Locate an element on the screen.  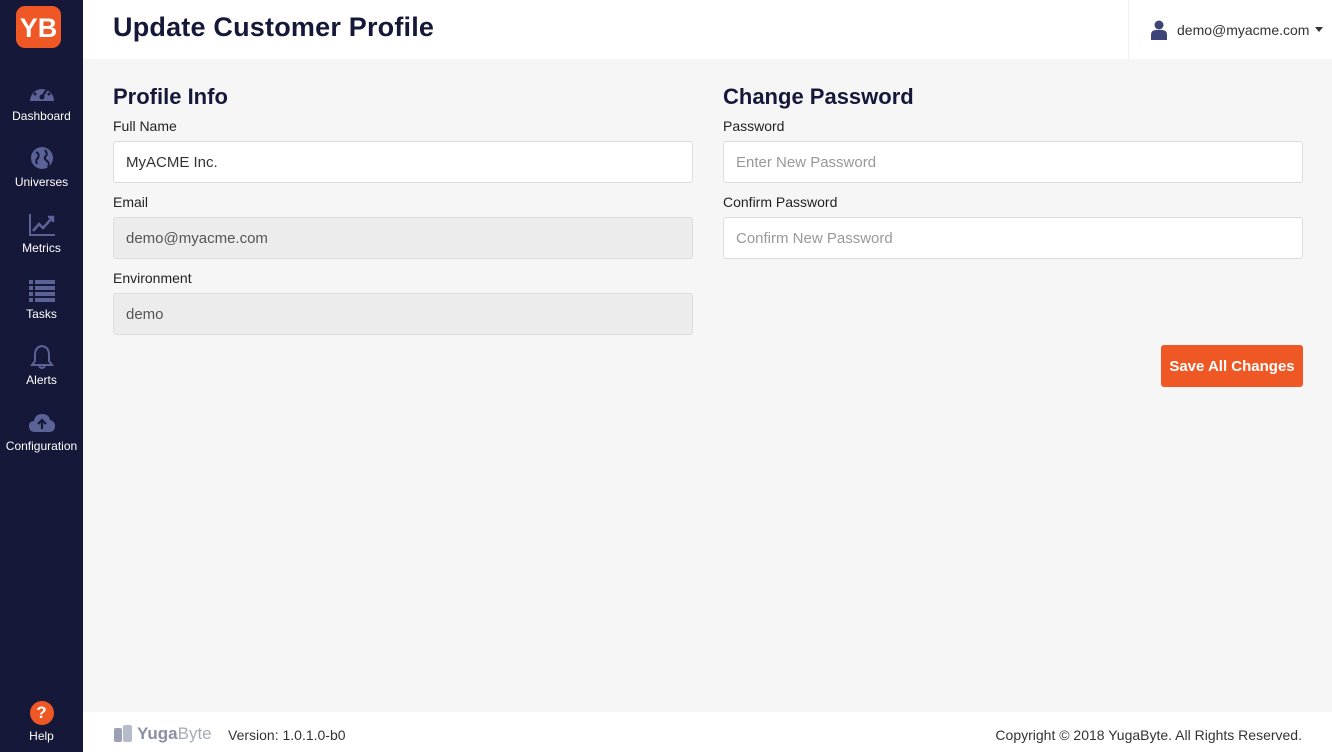
user-email: demo@myacme.com is located at coordinates (1243, 29).